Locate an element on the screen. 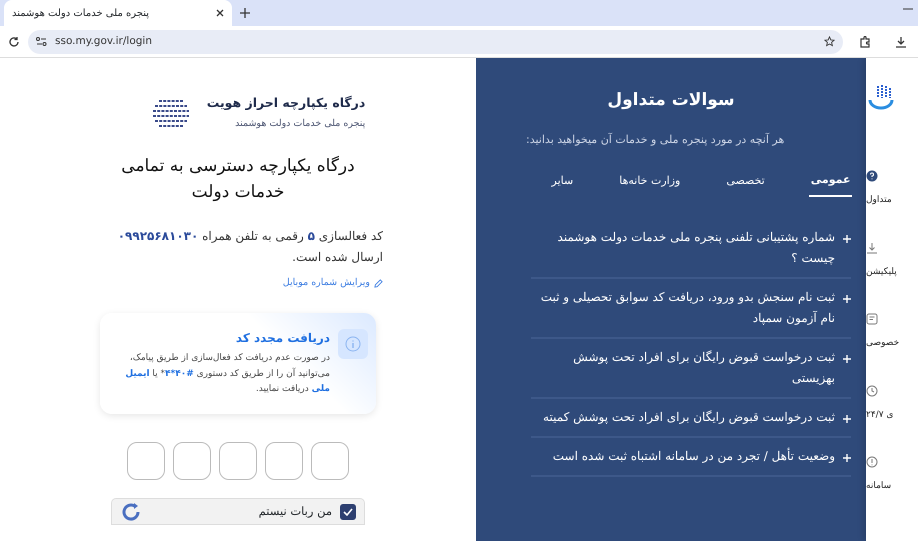 Image resolution: width=918 pixels, height=541 pixels. faq-item: ثبت درخواست قبوض رایگان برای افراد تحت پوشش بهزیستی is located at coordinates (691, 368).